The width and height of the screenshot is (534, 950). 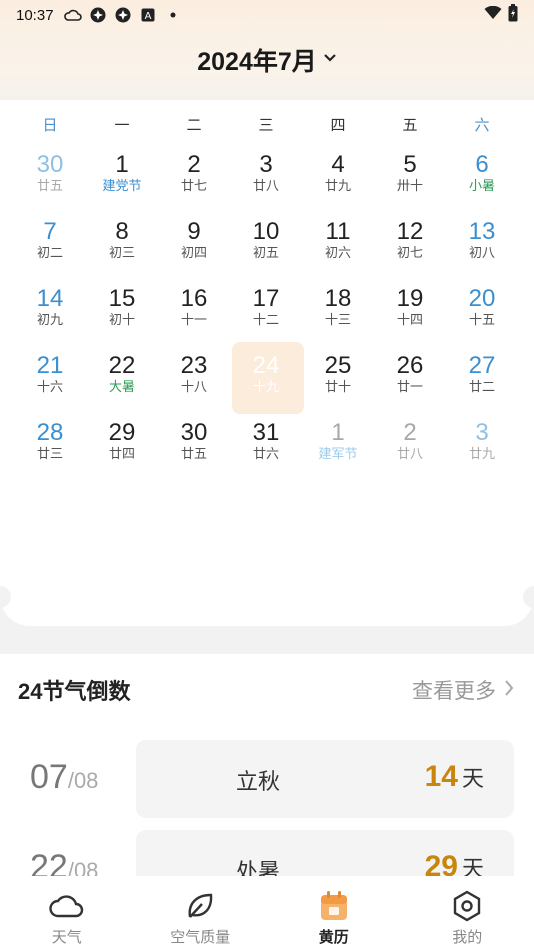 What do you see at coordinates (482, 231) in the screenshot?
I see `day-number: 13` at bounding box center [482, 231].